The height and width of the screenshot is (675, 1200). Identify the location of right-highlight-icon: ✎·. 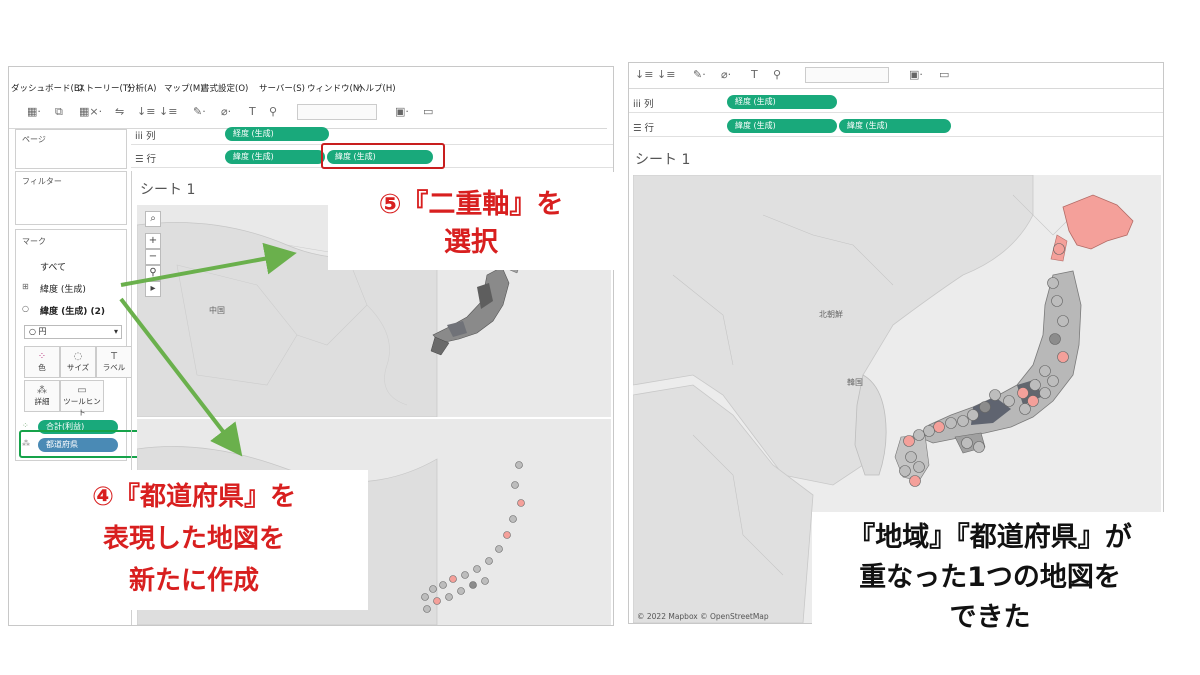
(699, 74).